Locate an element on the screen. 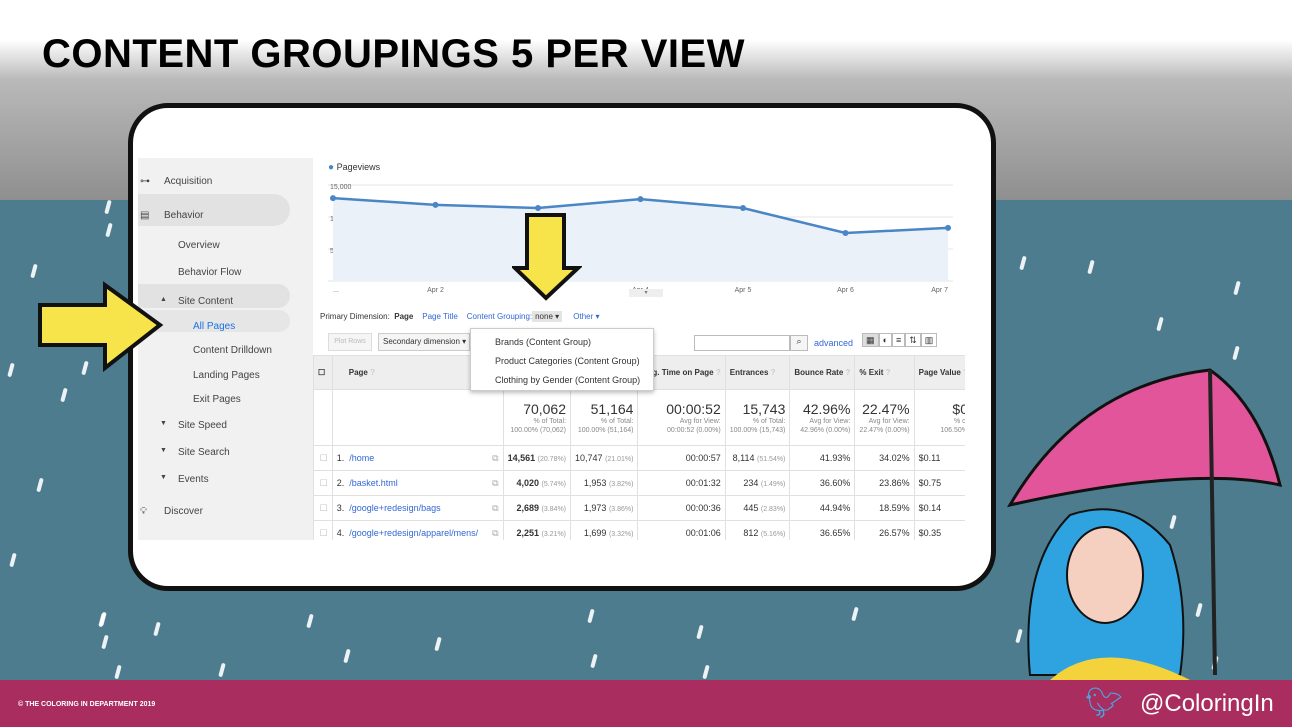  x-tick-label: Apr 7 is located at coordinates (939, 290).